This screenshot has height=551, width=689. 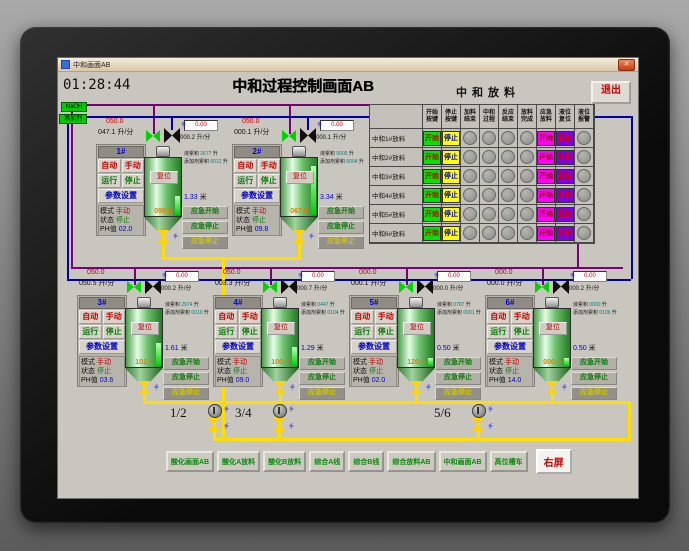 I want to click on nav-button: 酸化B放料, so click(x=285, y=461).